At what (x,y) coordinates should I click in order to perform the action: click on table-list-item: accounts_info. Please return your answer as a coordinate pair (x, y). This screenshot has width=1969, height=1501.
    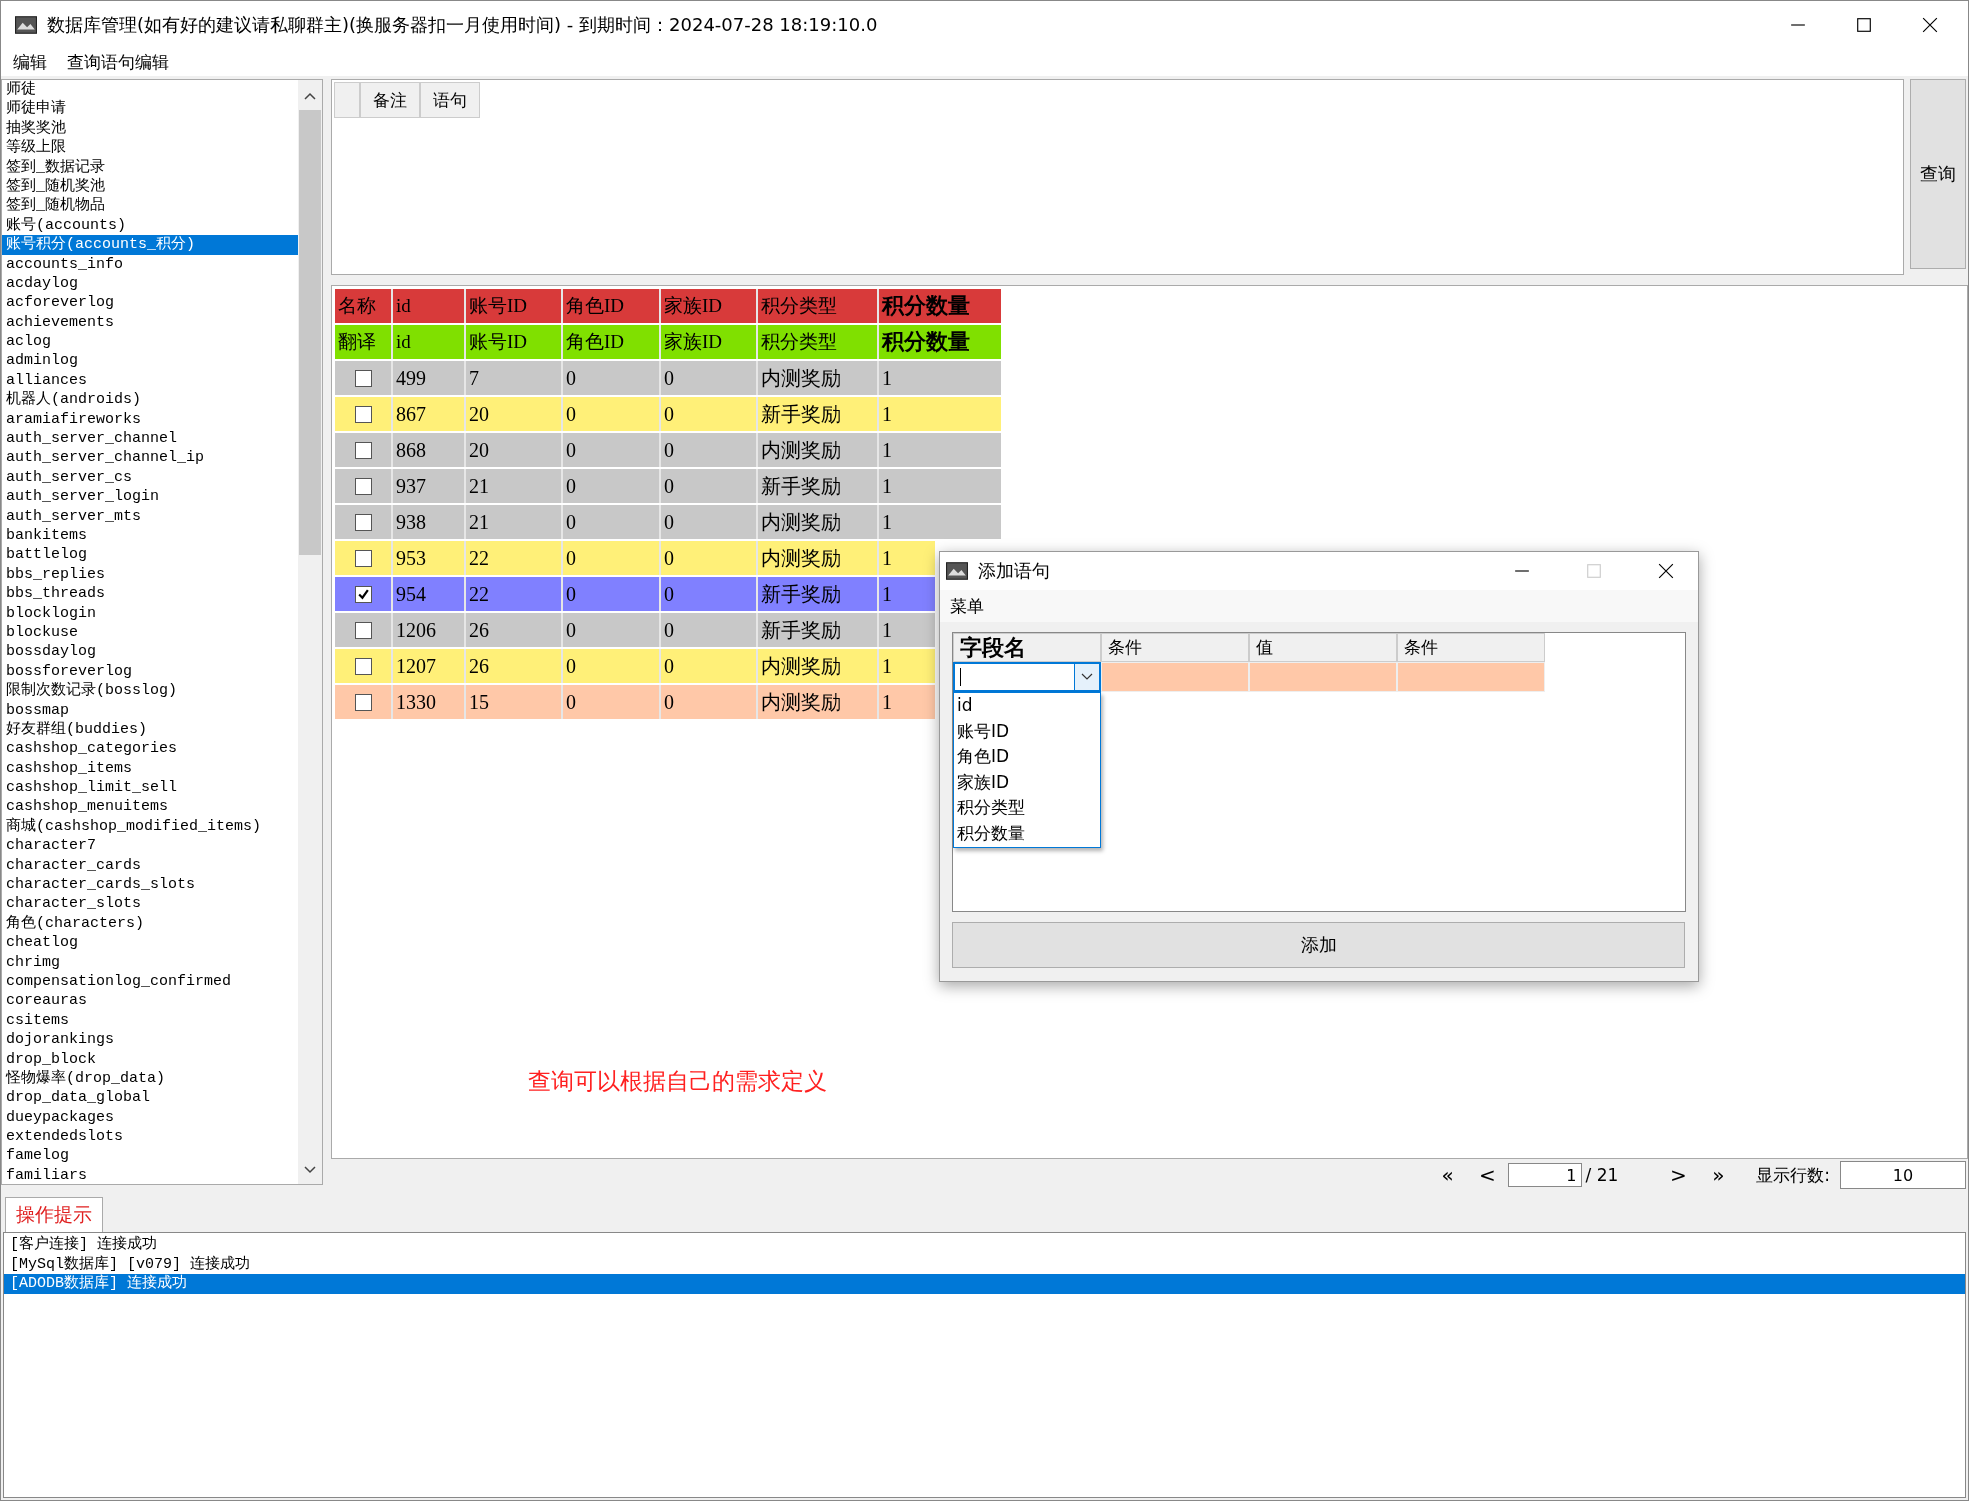
    Looking at the image, I should click on (150, 264).